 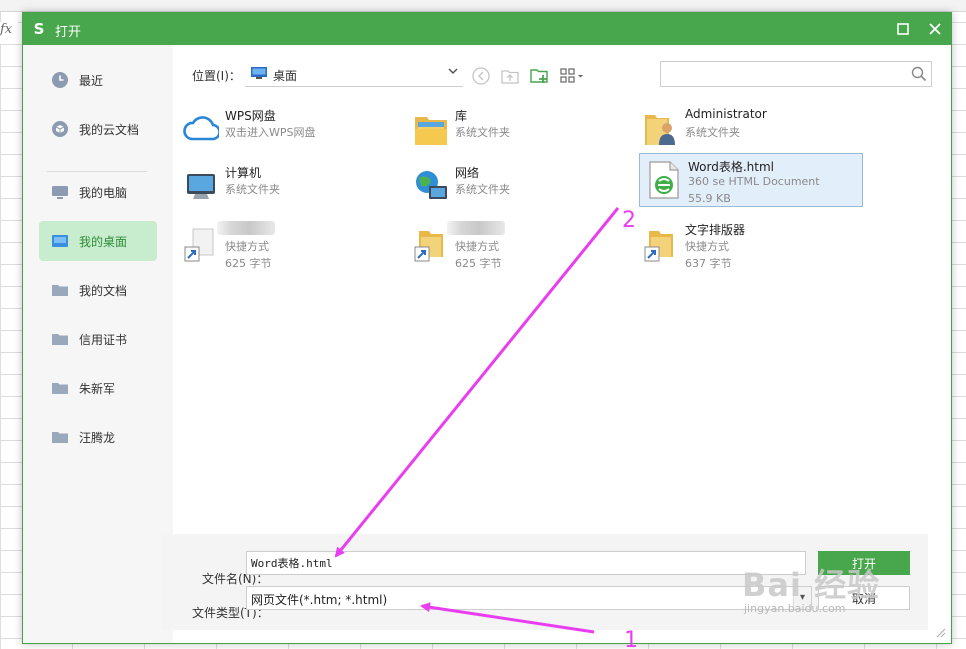 I want to click on sidebar-item-label: 信用证书, so click(x=103, y=340).